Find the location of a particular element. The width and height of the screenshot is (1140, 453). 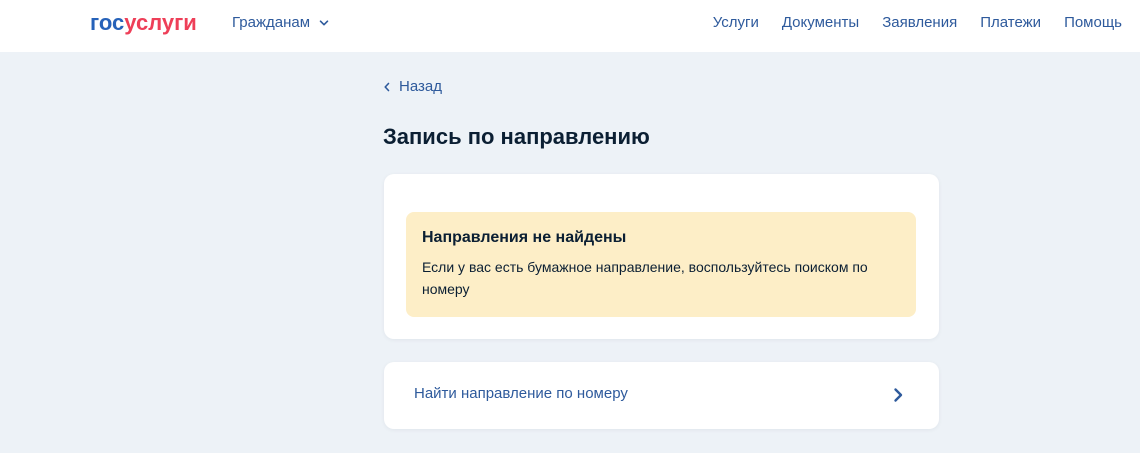

nav-item-applications: Заявления is located at coordinates (919, 23).